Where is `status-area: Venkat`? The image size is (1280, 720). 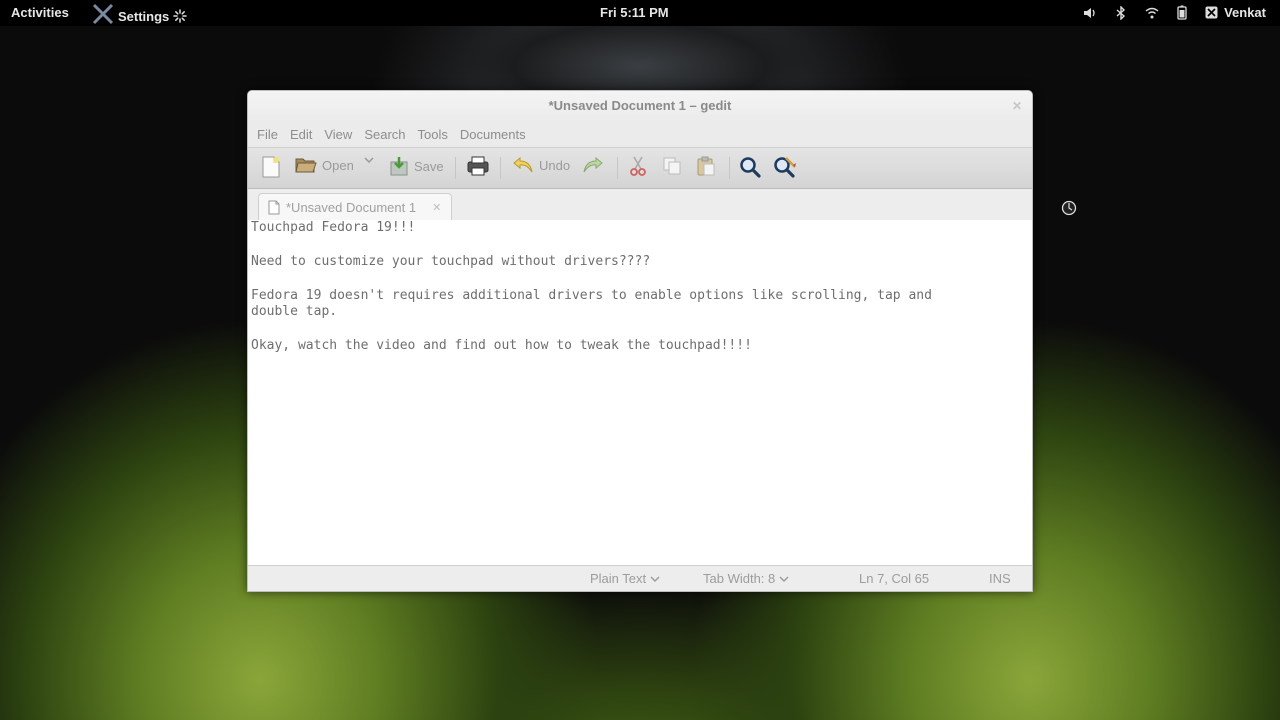
status-area: Venkat is located at coordinates (1174, 12).